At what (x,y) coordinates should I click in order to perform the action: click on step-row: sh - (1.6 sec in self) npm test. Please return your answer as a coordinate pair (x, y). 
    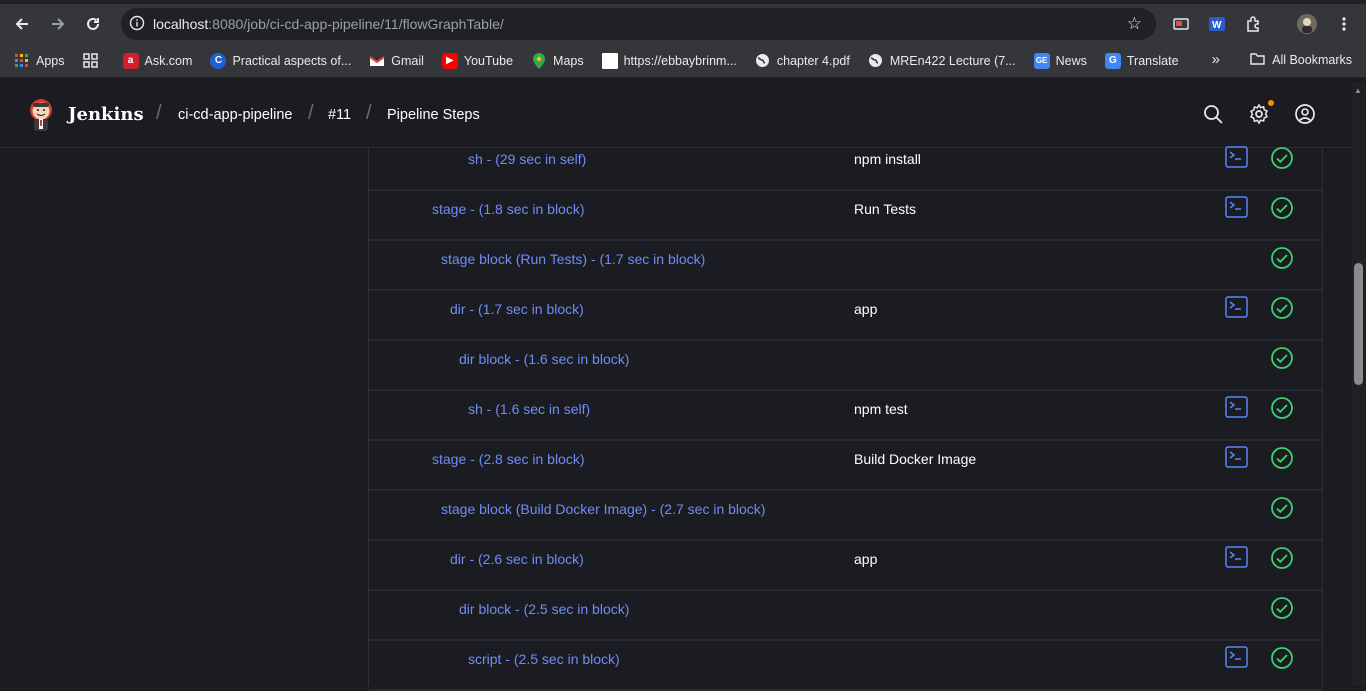
    Looking at the image, I should click on (845, 416).